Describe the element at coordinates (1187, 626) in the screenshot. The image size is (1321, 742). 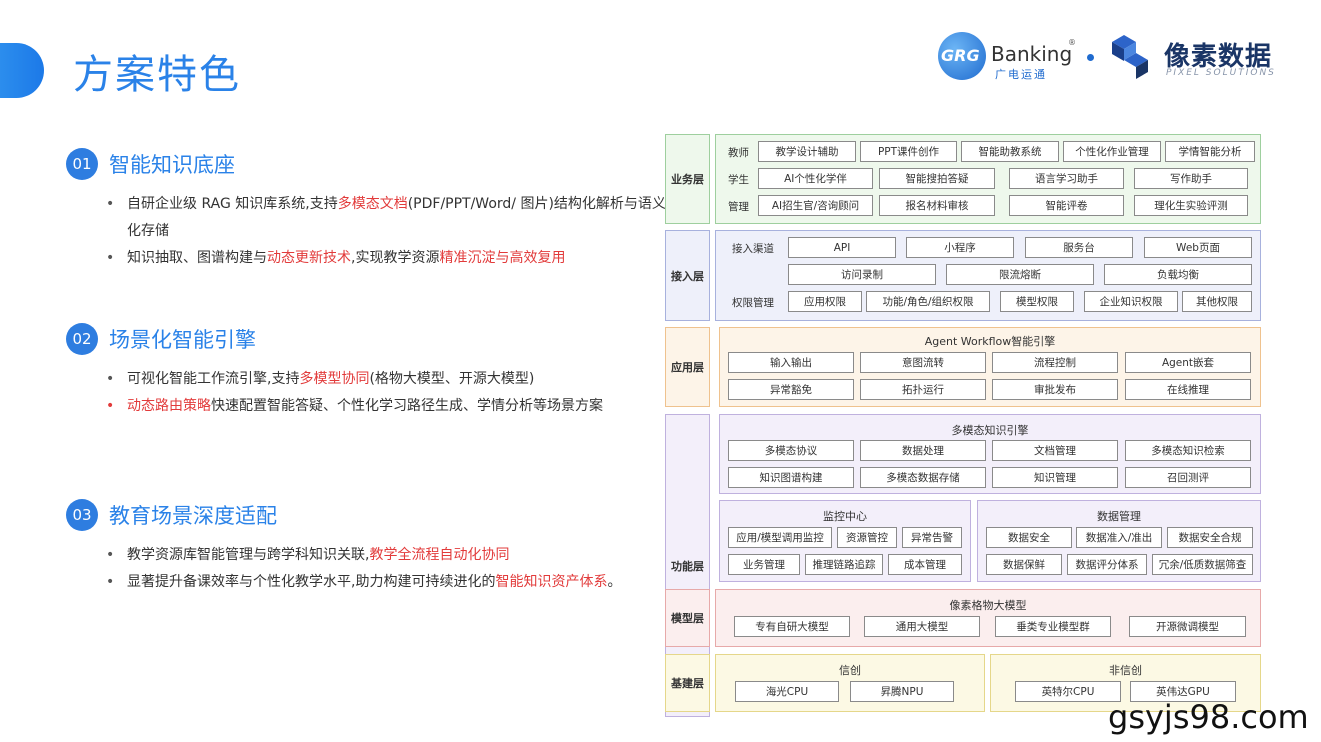
I see `model-chip: 开源微调模型` at that location.